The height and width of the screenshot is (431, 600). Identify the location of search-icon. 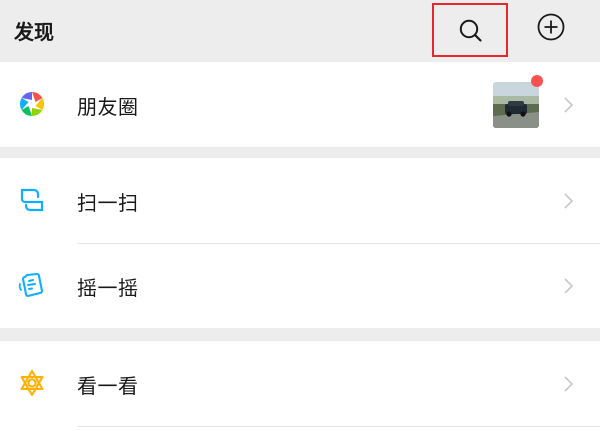
(470, 30).